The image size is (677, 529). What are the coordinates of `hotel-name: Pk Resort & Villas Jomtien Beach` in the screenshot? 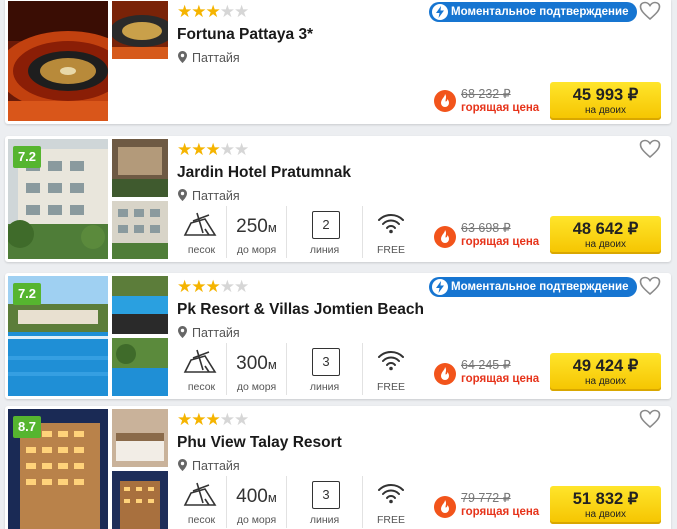 It's located at (300, 310).